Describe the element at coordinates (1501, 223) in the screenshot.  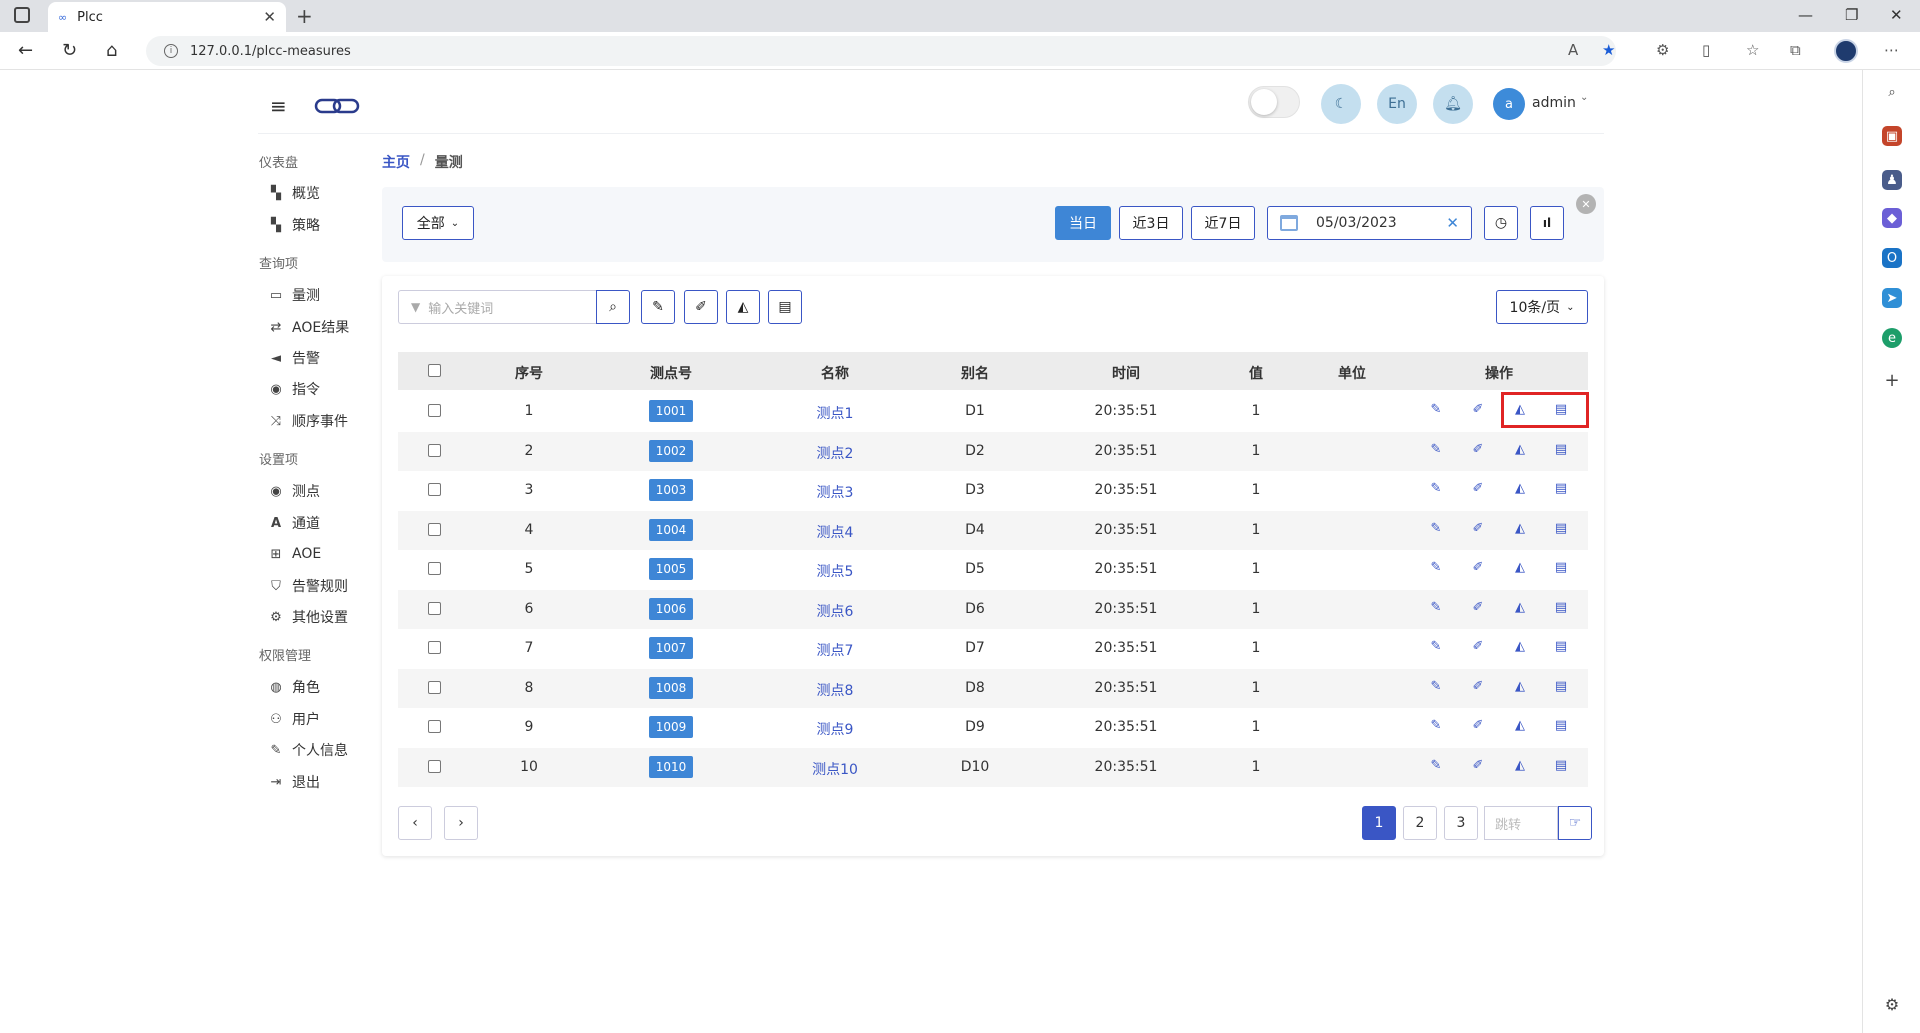
I see `clock-button: ◷` at that location.